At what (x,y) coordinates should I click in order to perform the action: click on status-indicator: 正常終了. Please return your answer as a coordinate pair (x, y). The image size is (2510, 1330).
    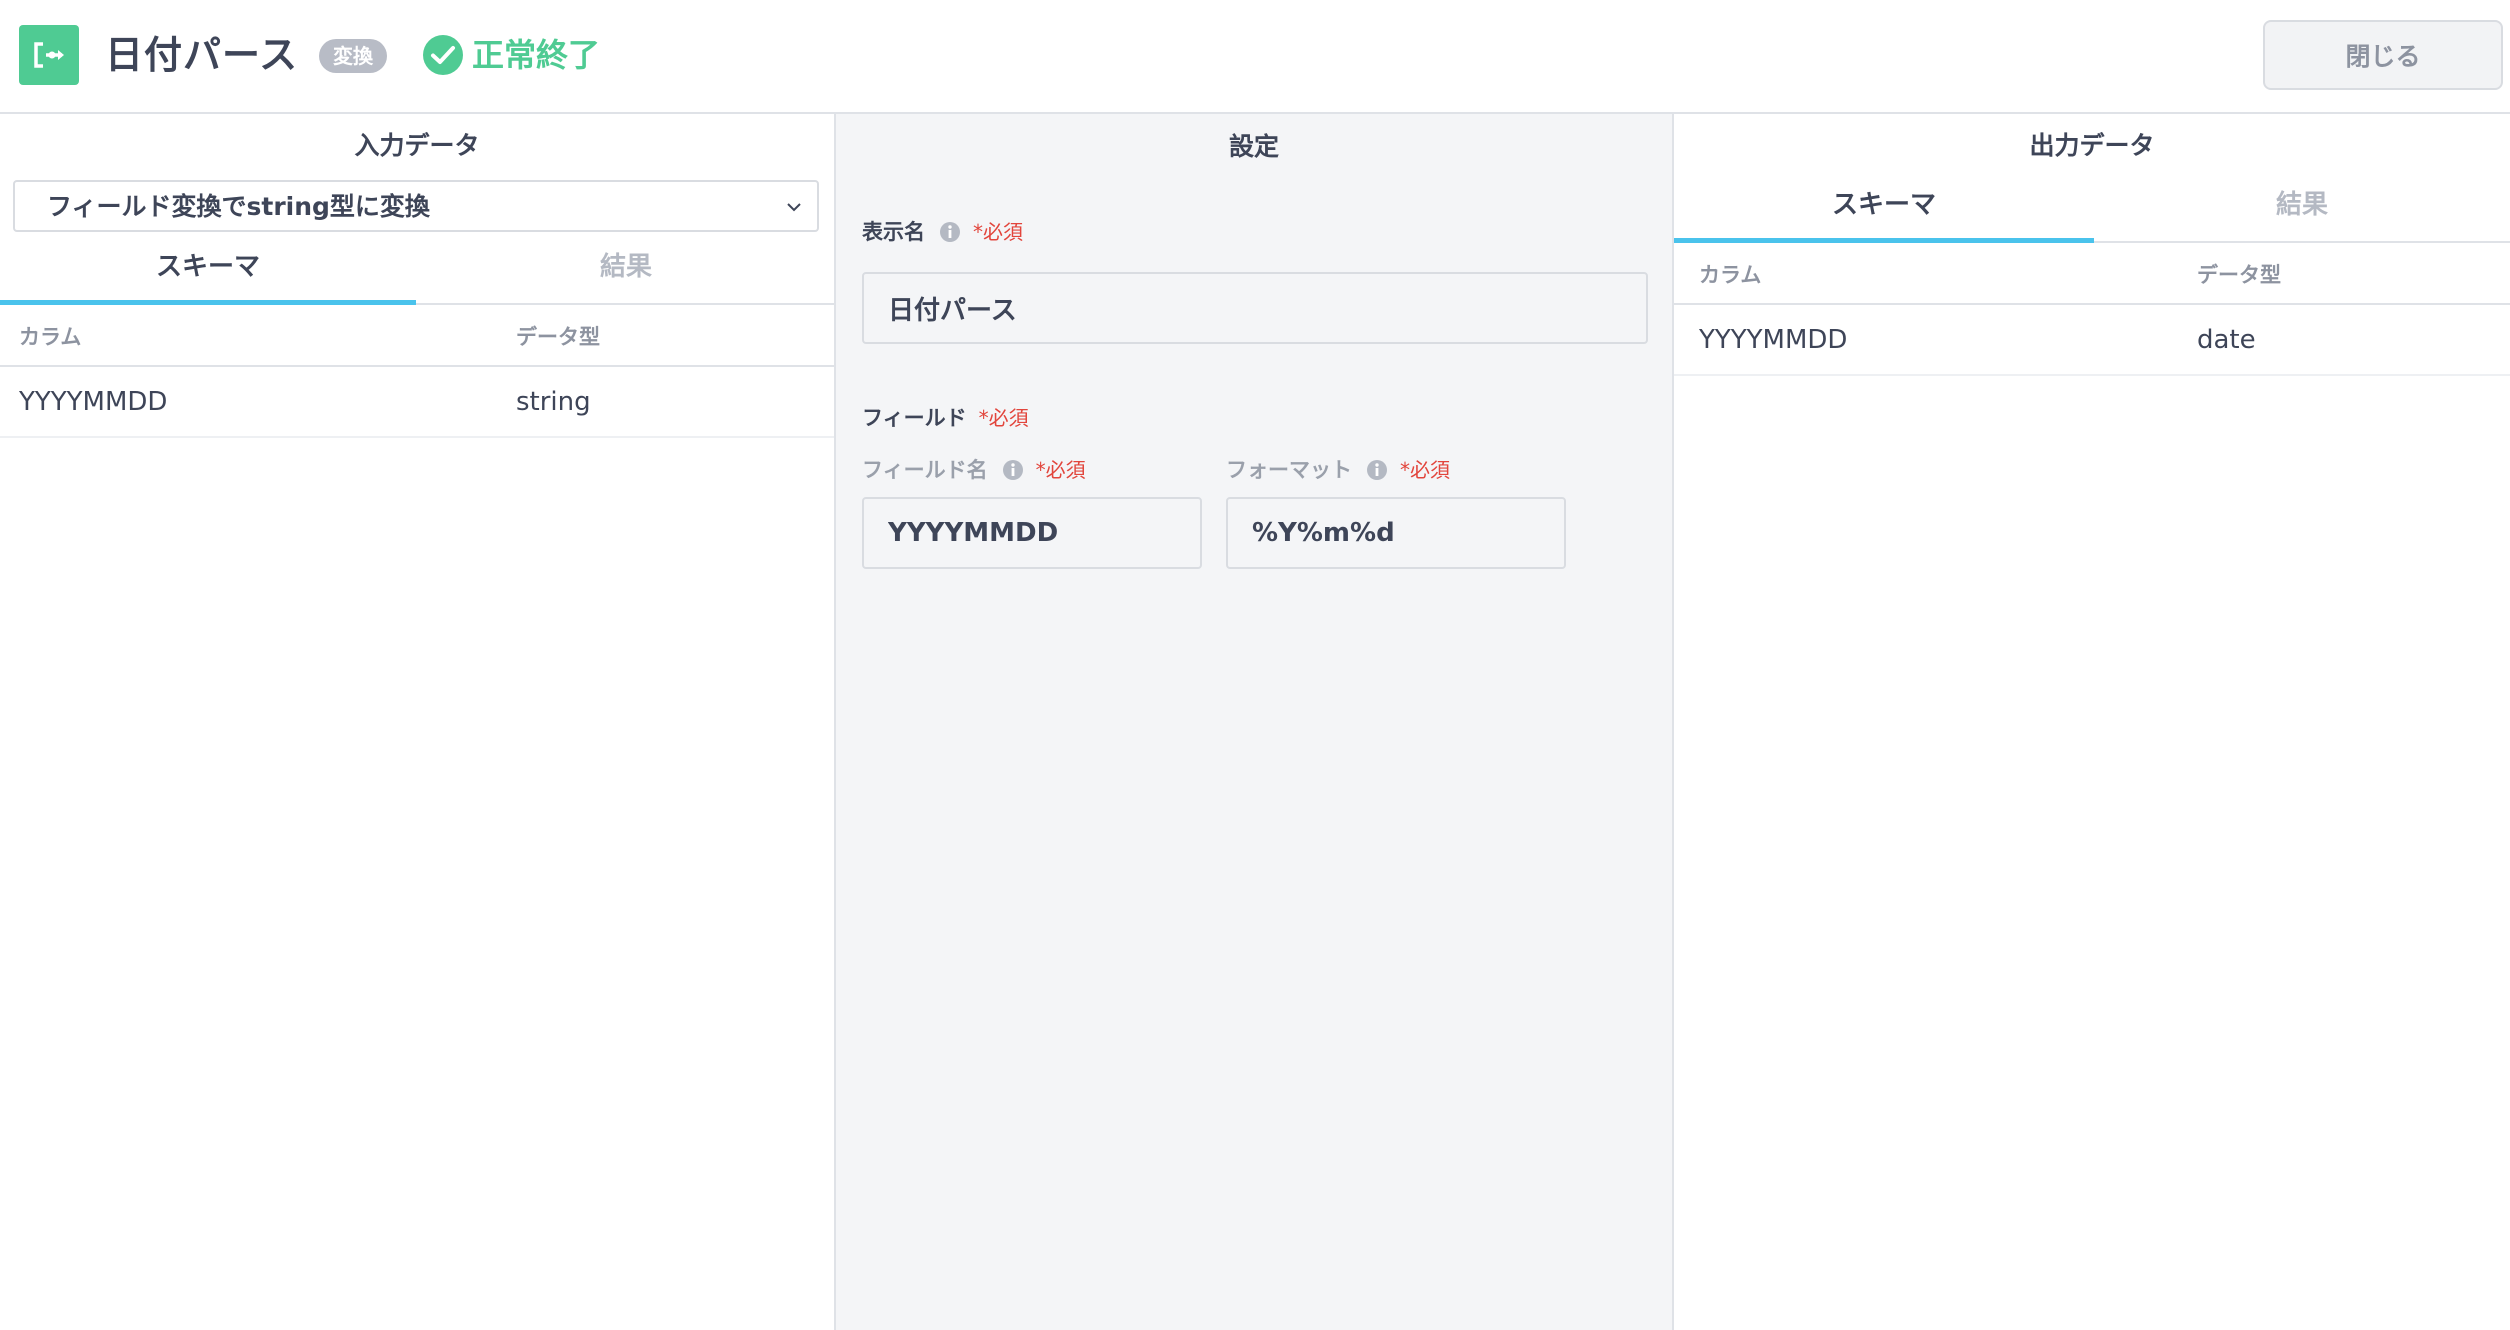
    Looking at the image, I should click on (511, 55).